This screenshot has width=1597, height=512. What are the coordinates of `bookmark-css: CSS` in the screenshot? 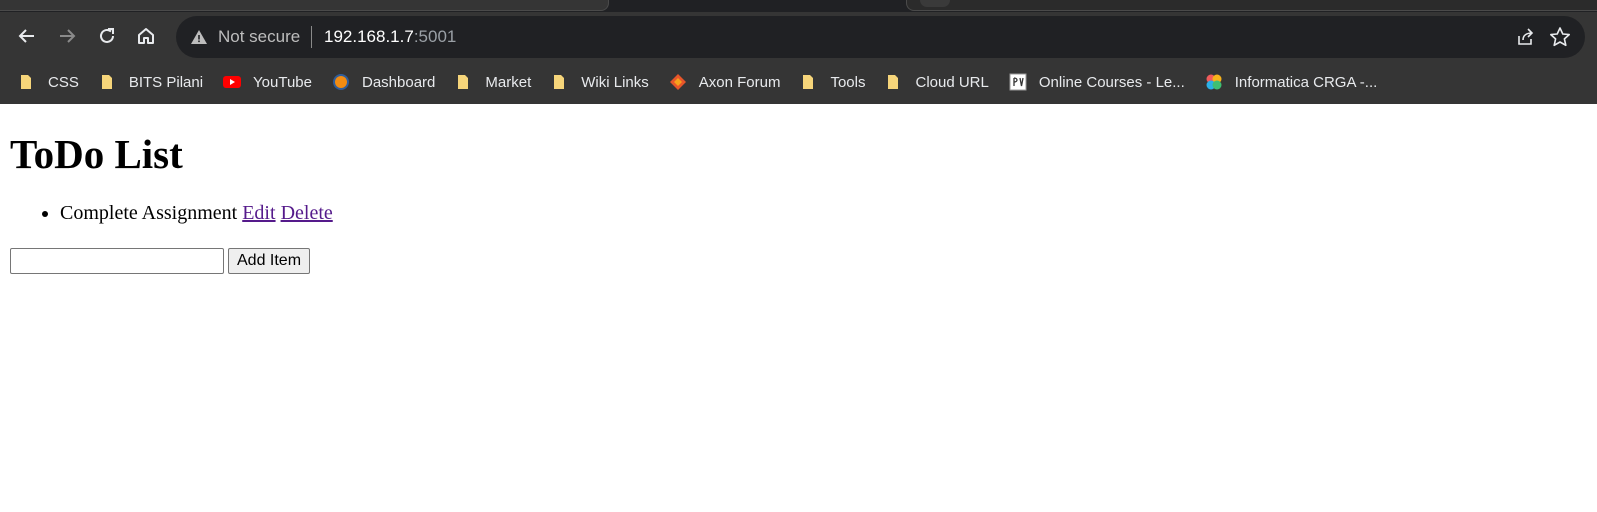 It's located at (48, 82).